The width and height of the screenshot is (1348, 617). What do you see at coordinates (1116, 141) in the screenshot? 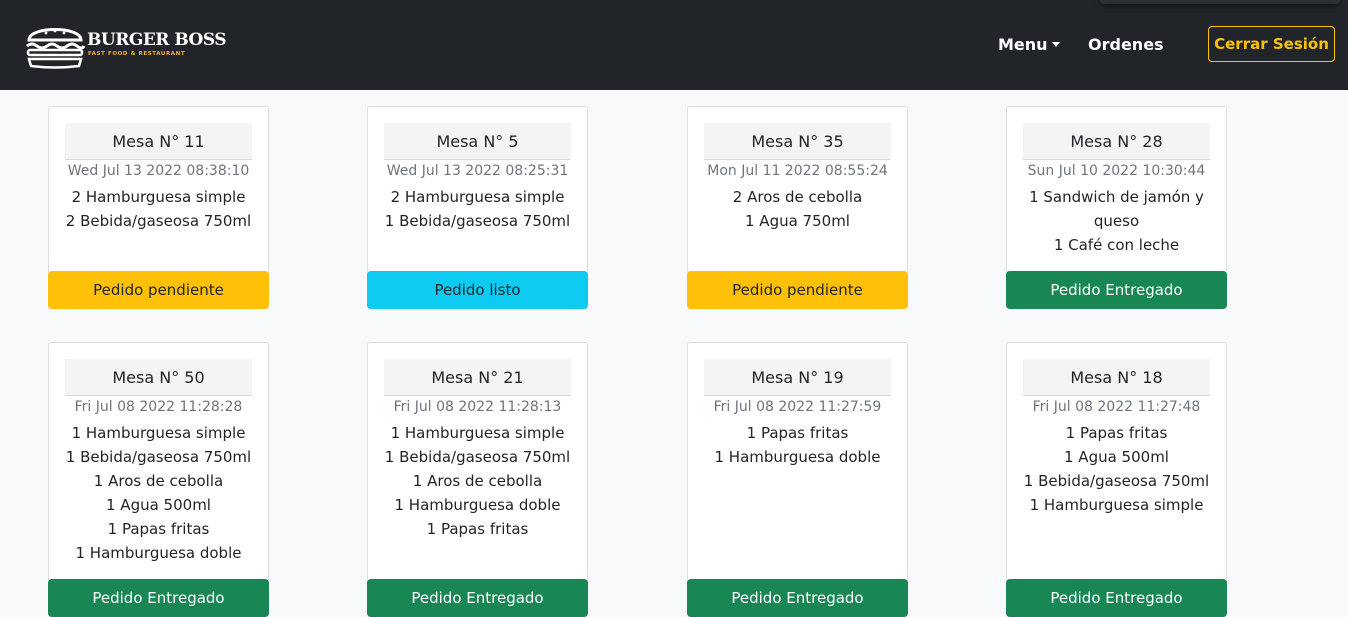
I see `table-number: Mesa N° 28` at bounding box center [1116, 141].